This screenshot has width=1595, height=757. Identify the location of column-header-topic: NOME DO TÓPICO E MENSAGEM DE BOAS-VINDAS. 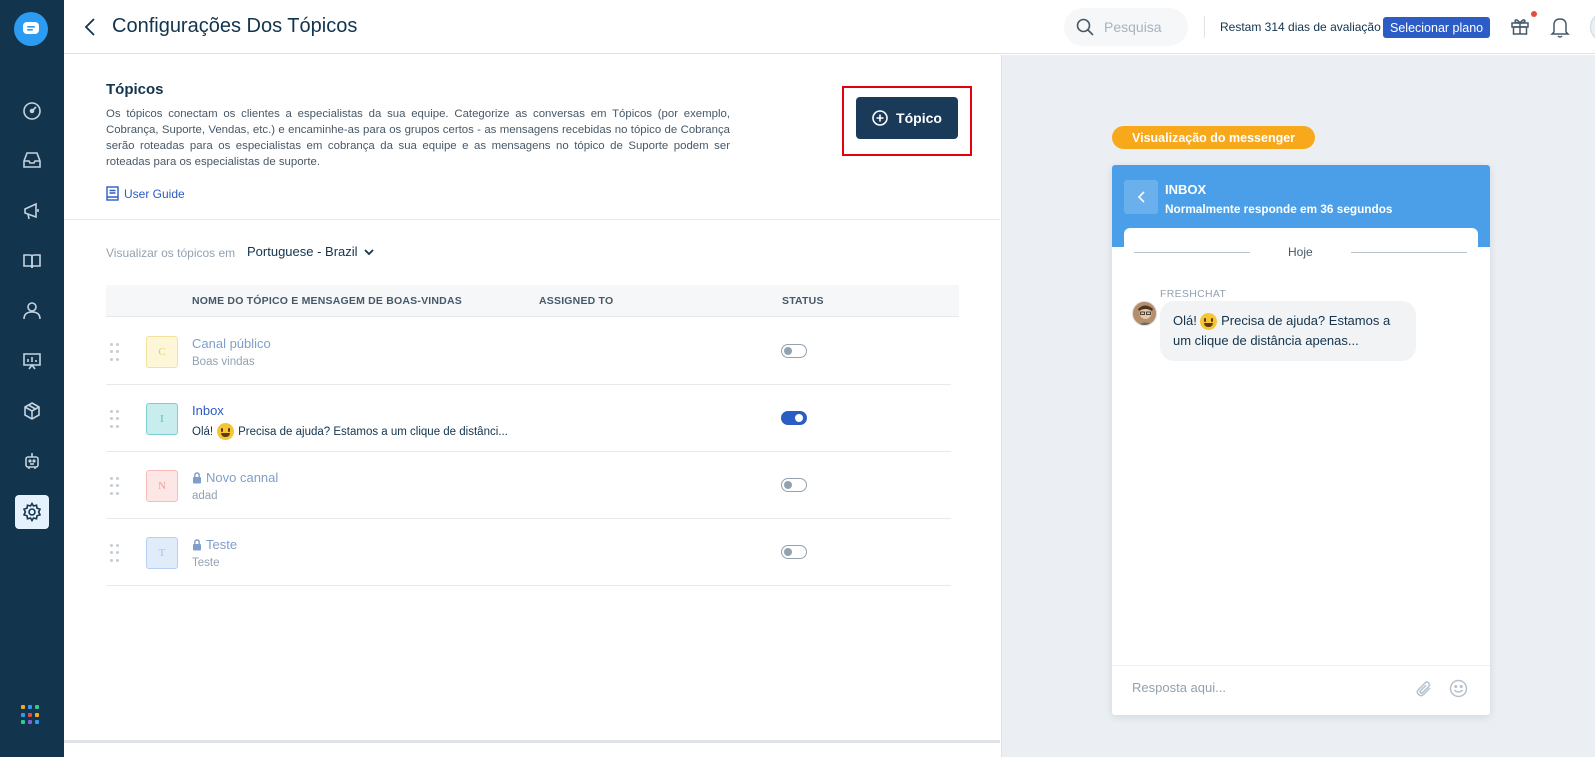
(327, 301).